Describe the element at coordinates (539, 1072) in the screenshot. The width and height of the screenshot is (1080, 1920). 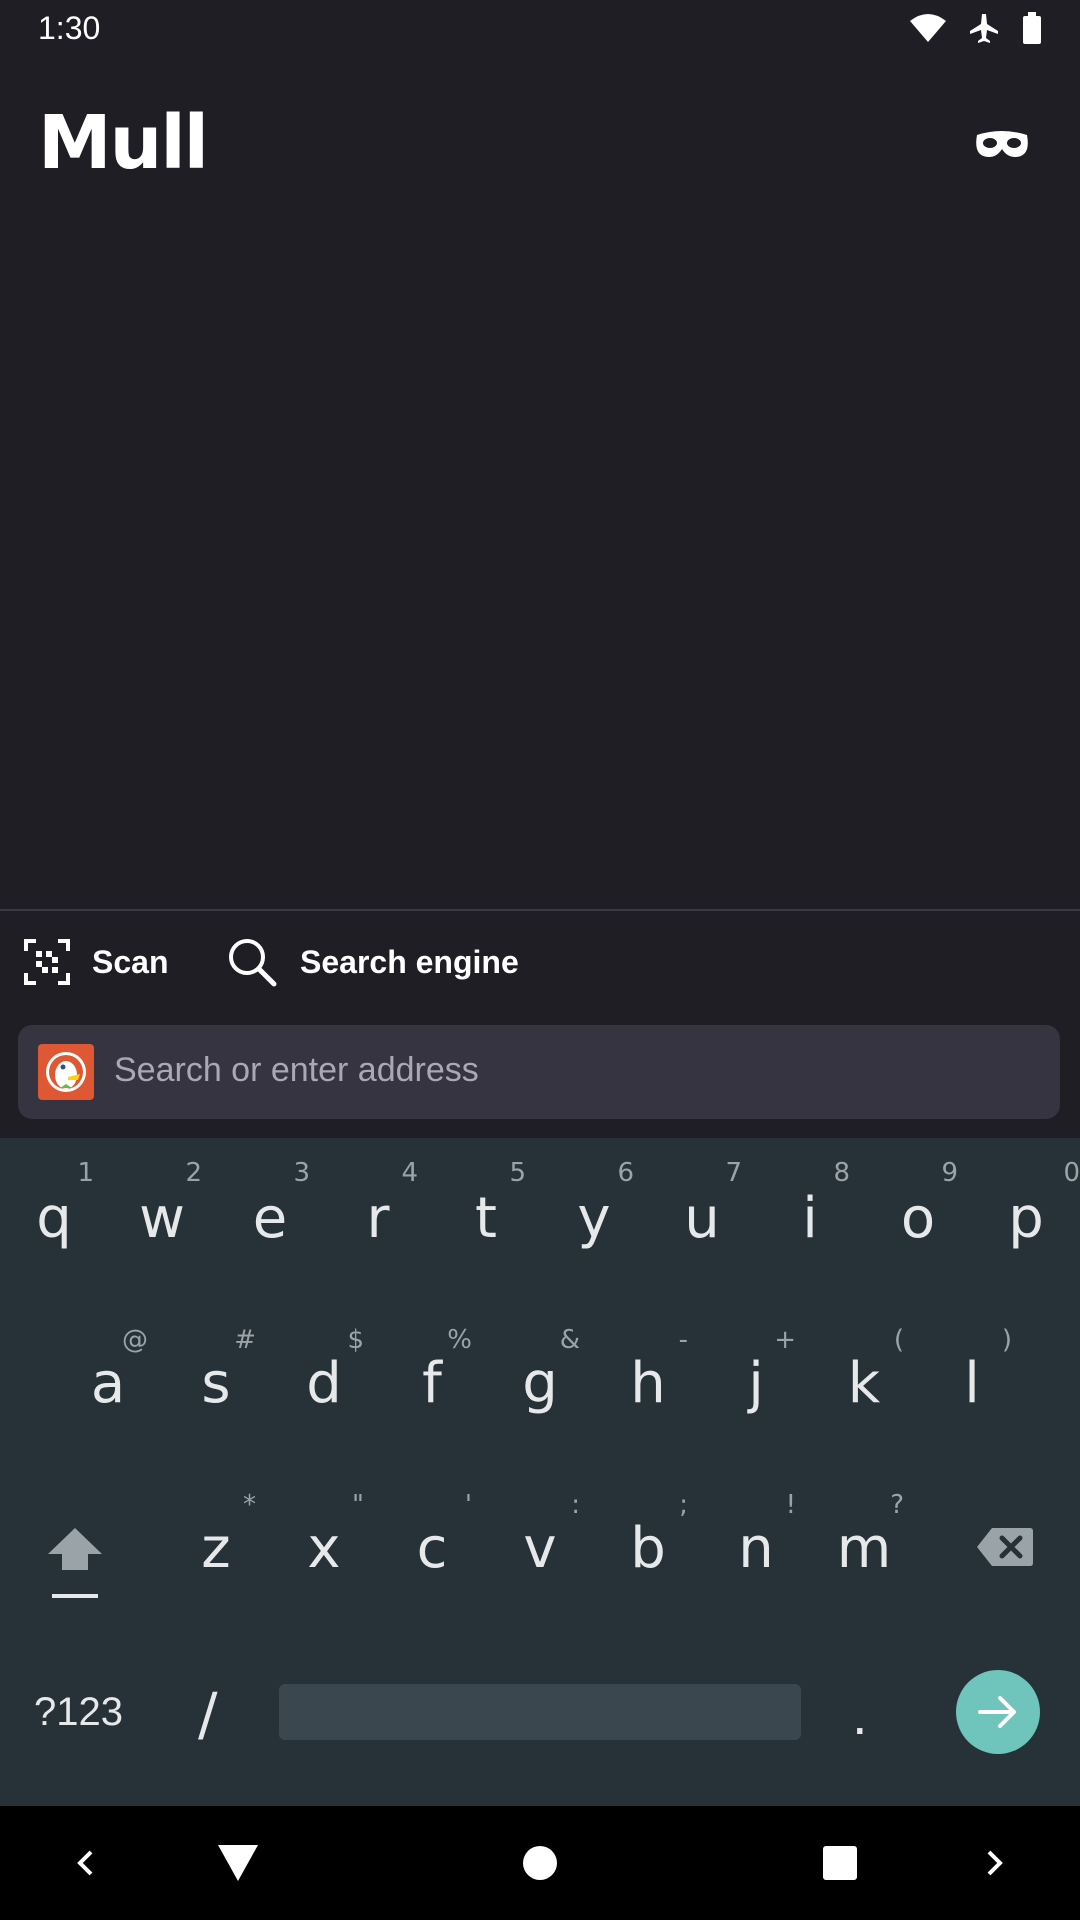
I see `url-bar: Search or enter address` at that location.